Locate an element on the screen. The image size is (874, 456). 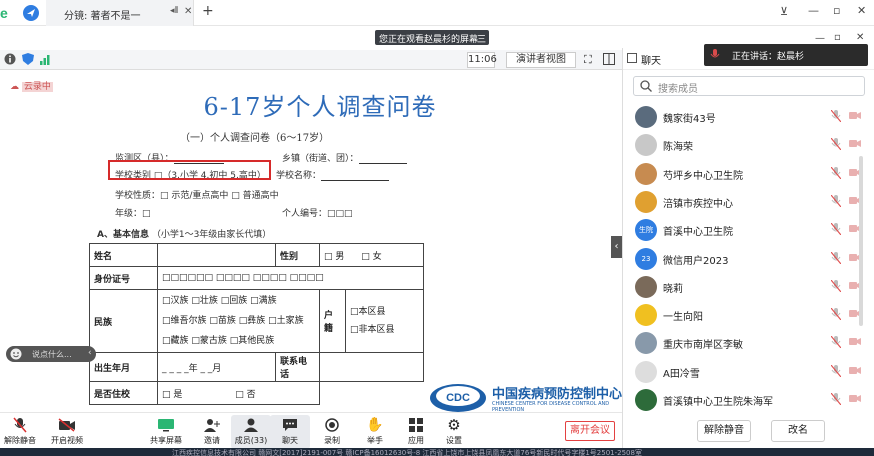
panel-maximize-icon: ▫ is located at coordinates (837, 37).